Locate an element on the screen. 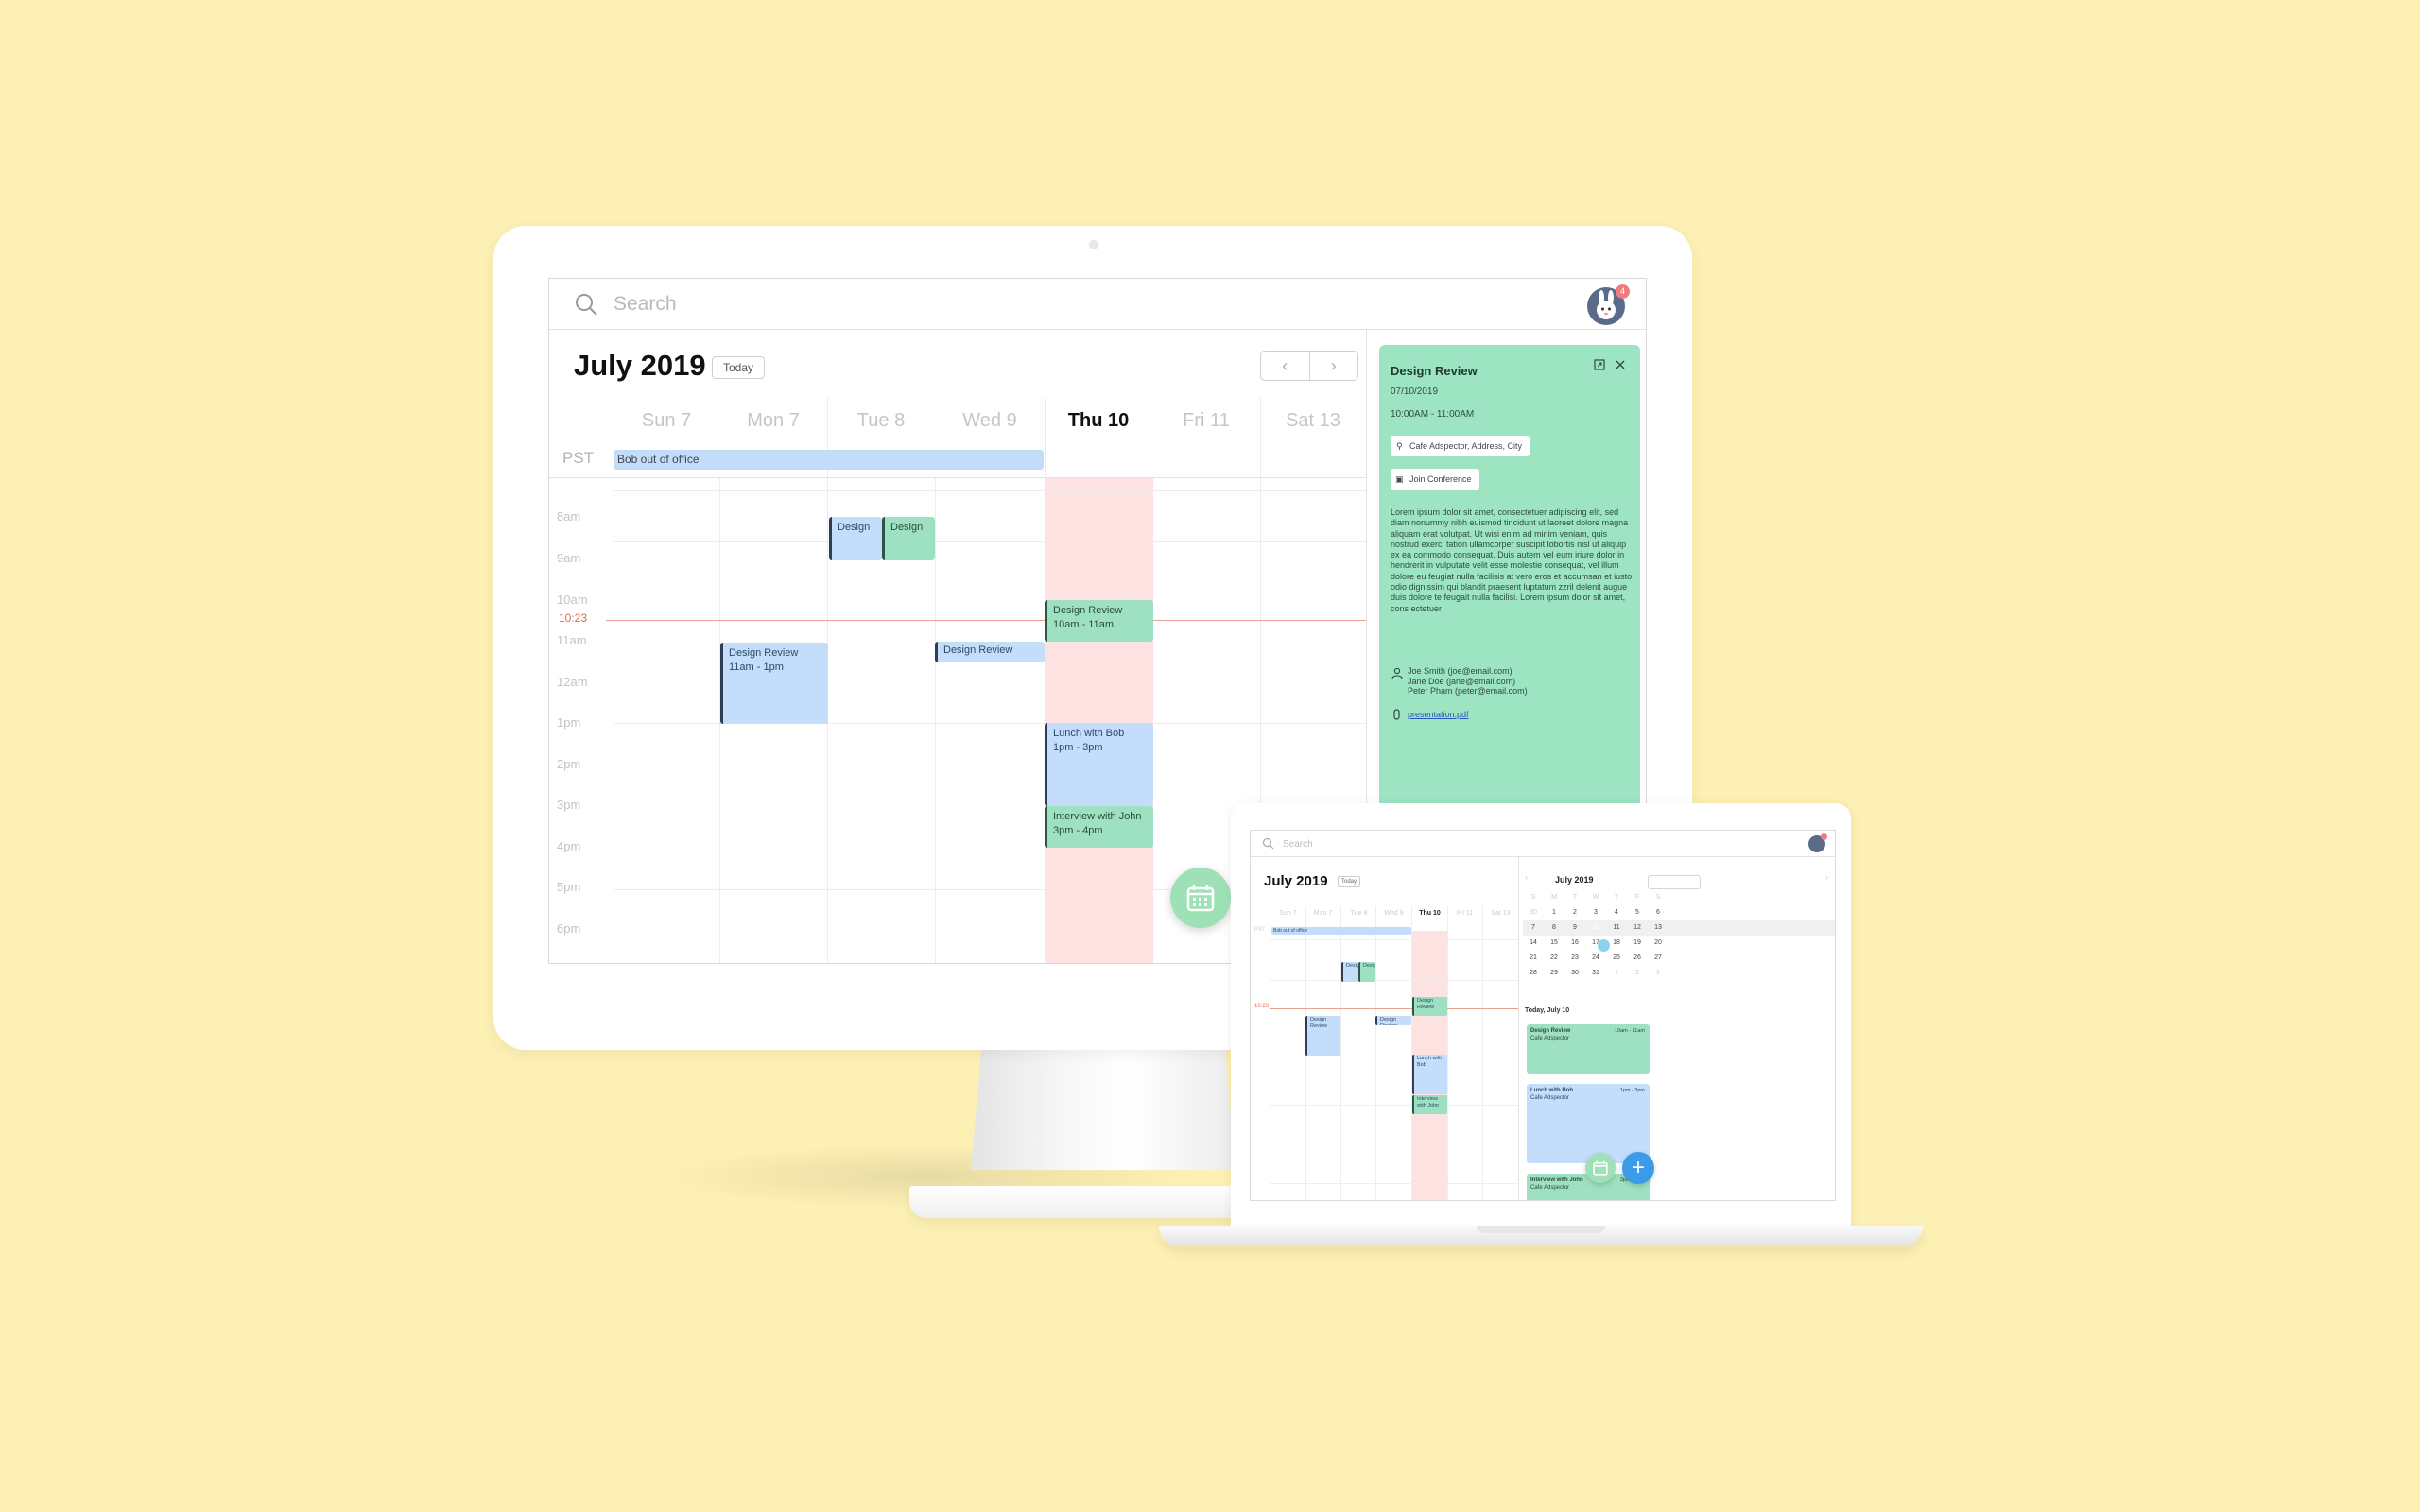 Image resolution: width=2420 pixels, height=1512 pixels. mini-day: 27 is located at coordinates (1658, 958).